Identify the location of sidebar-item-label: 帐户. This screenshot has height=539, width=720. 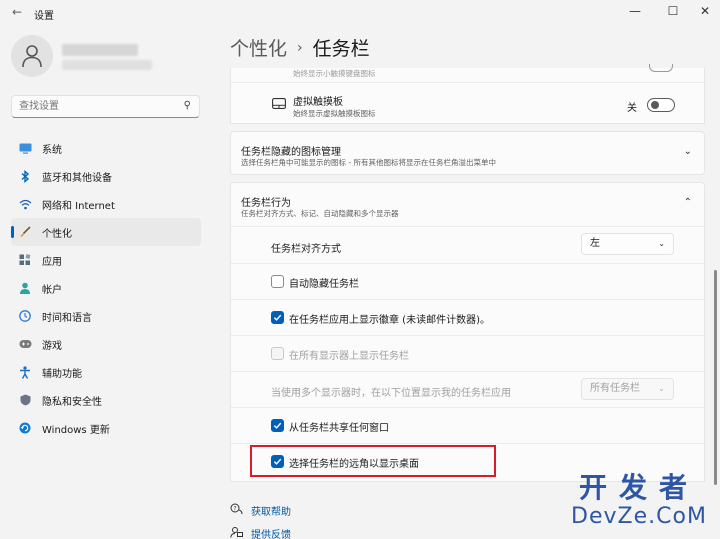
(52, 290).